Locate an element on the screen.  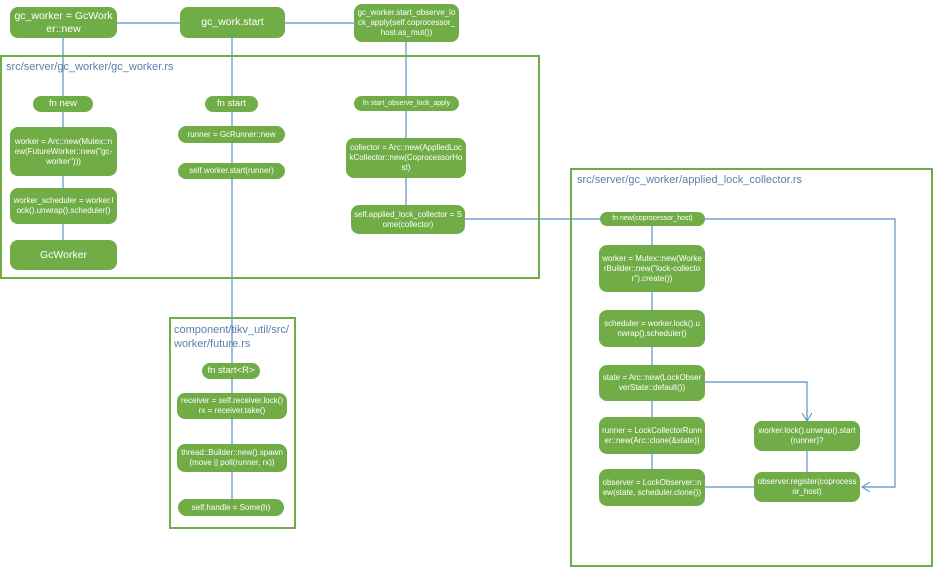
node-fn-new: fn new is located at coordinates (63, 104).